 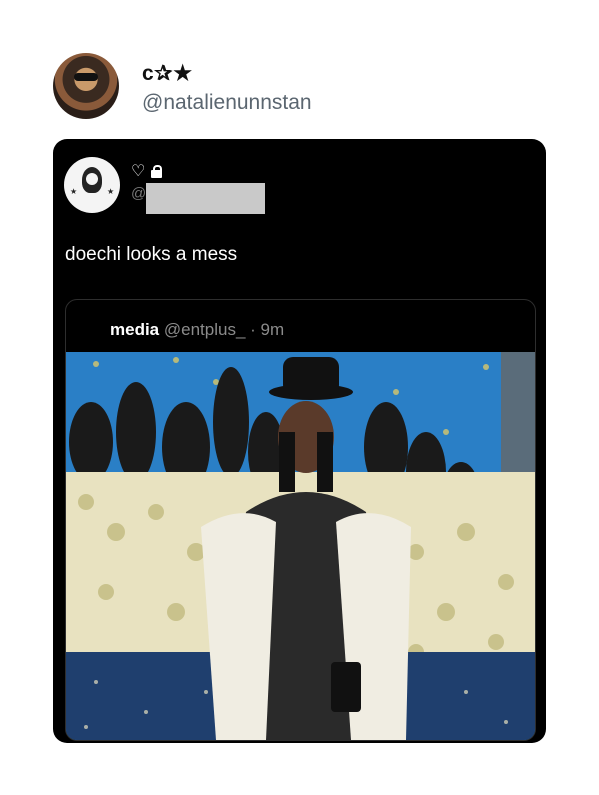 I want to click on embed-timestamp: · 9m, so click(x=267, y=329).